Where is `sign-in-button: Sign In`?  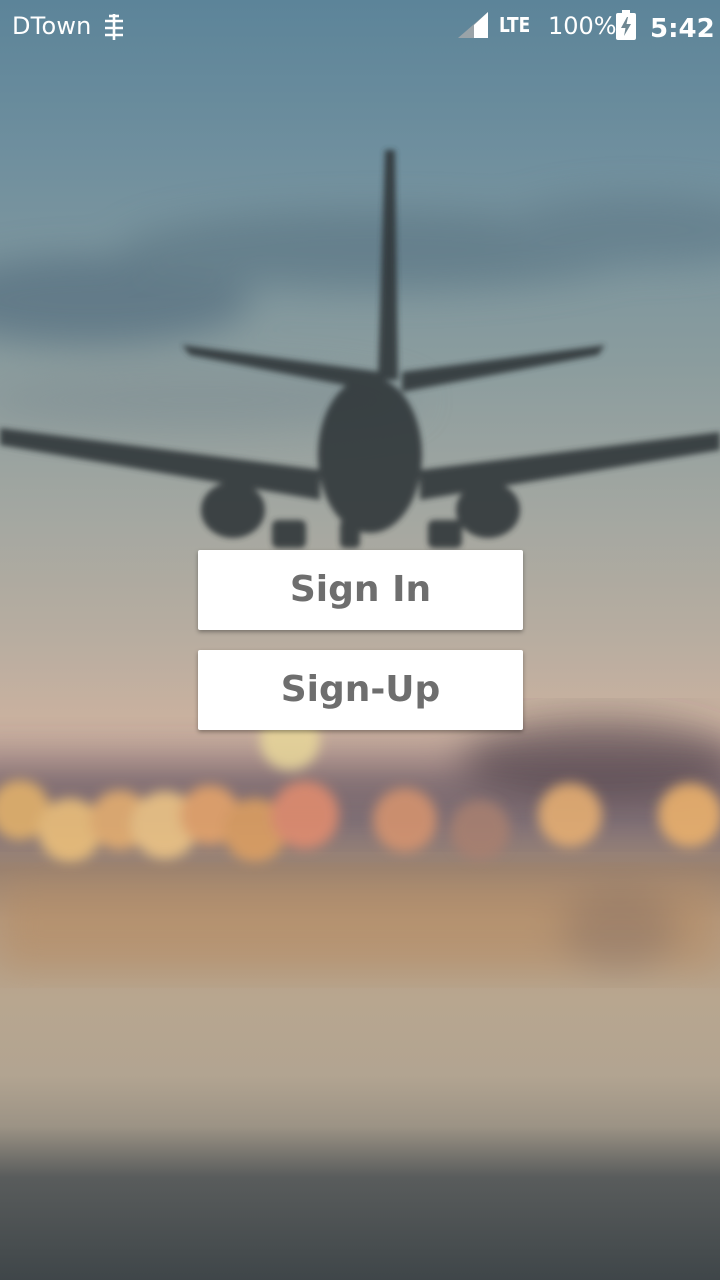
sign-in-button: Sign In is located at coordinates (360, 590).